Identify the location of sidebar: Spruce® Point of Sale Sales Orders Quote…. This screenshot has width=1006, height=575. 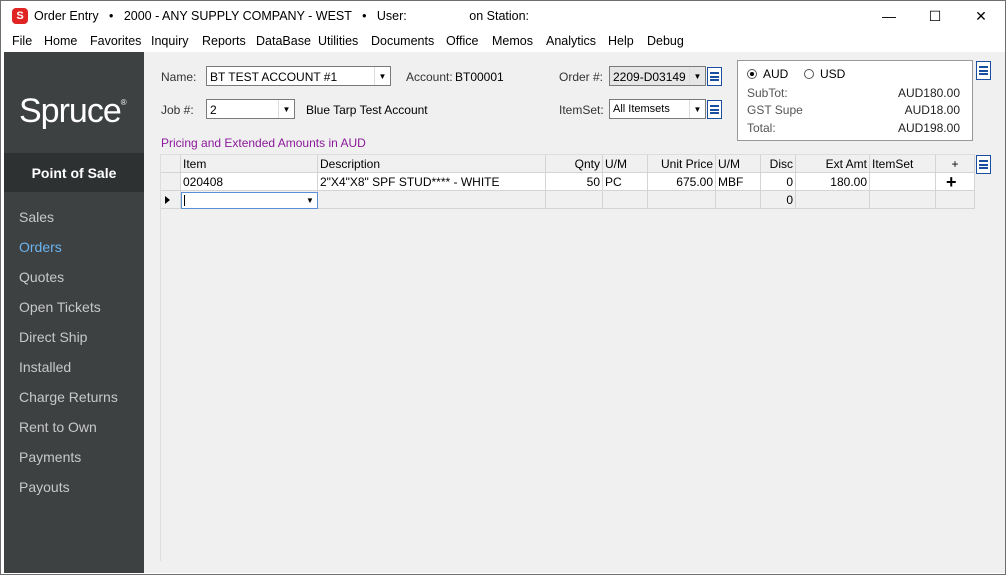
(74, 312).